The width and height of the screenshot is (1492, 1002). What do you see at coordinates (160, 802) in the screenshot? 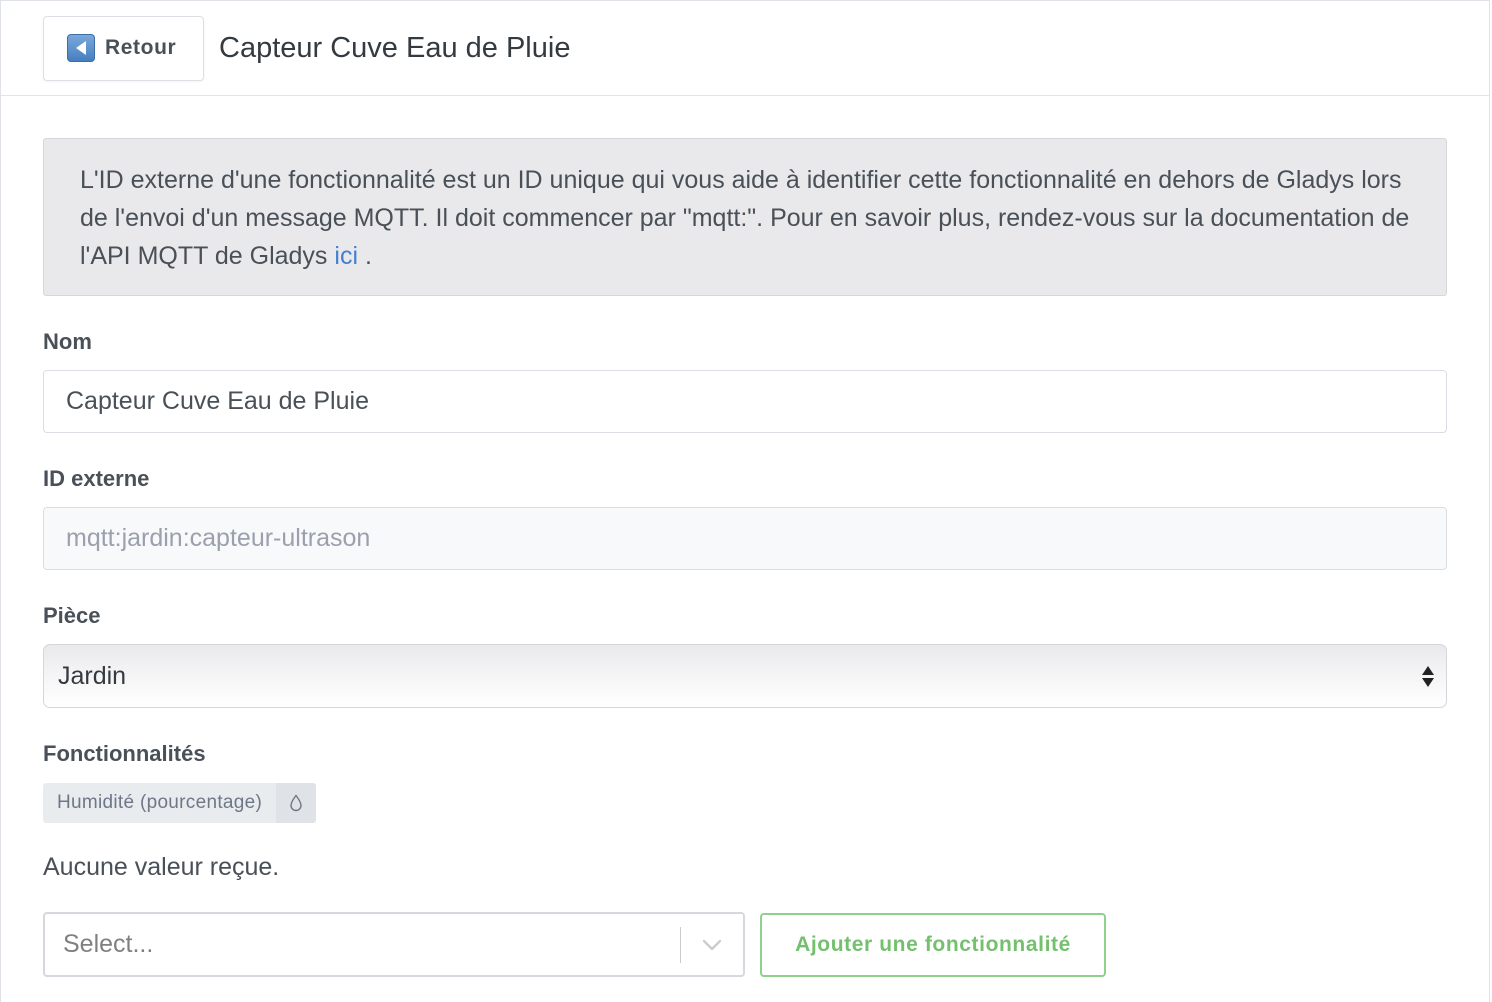
I see `feature-tag-label: Humidité (pourcentage)` at bounding box center [160, 802].